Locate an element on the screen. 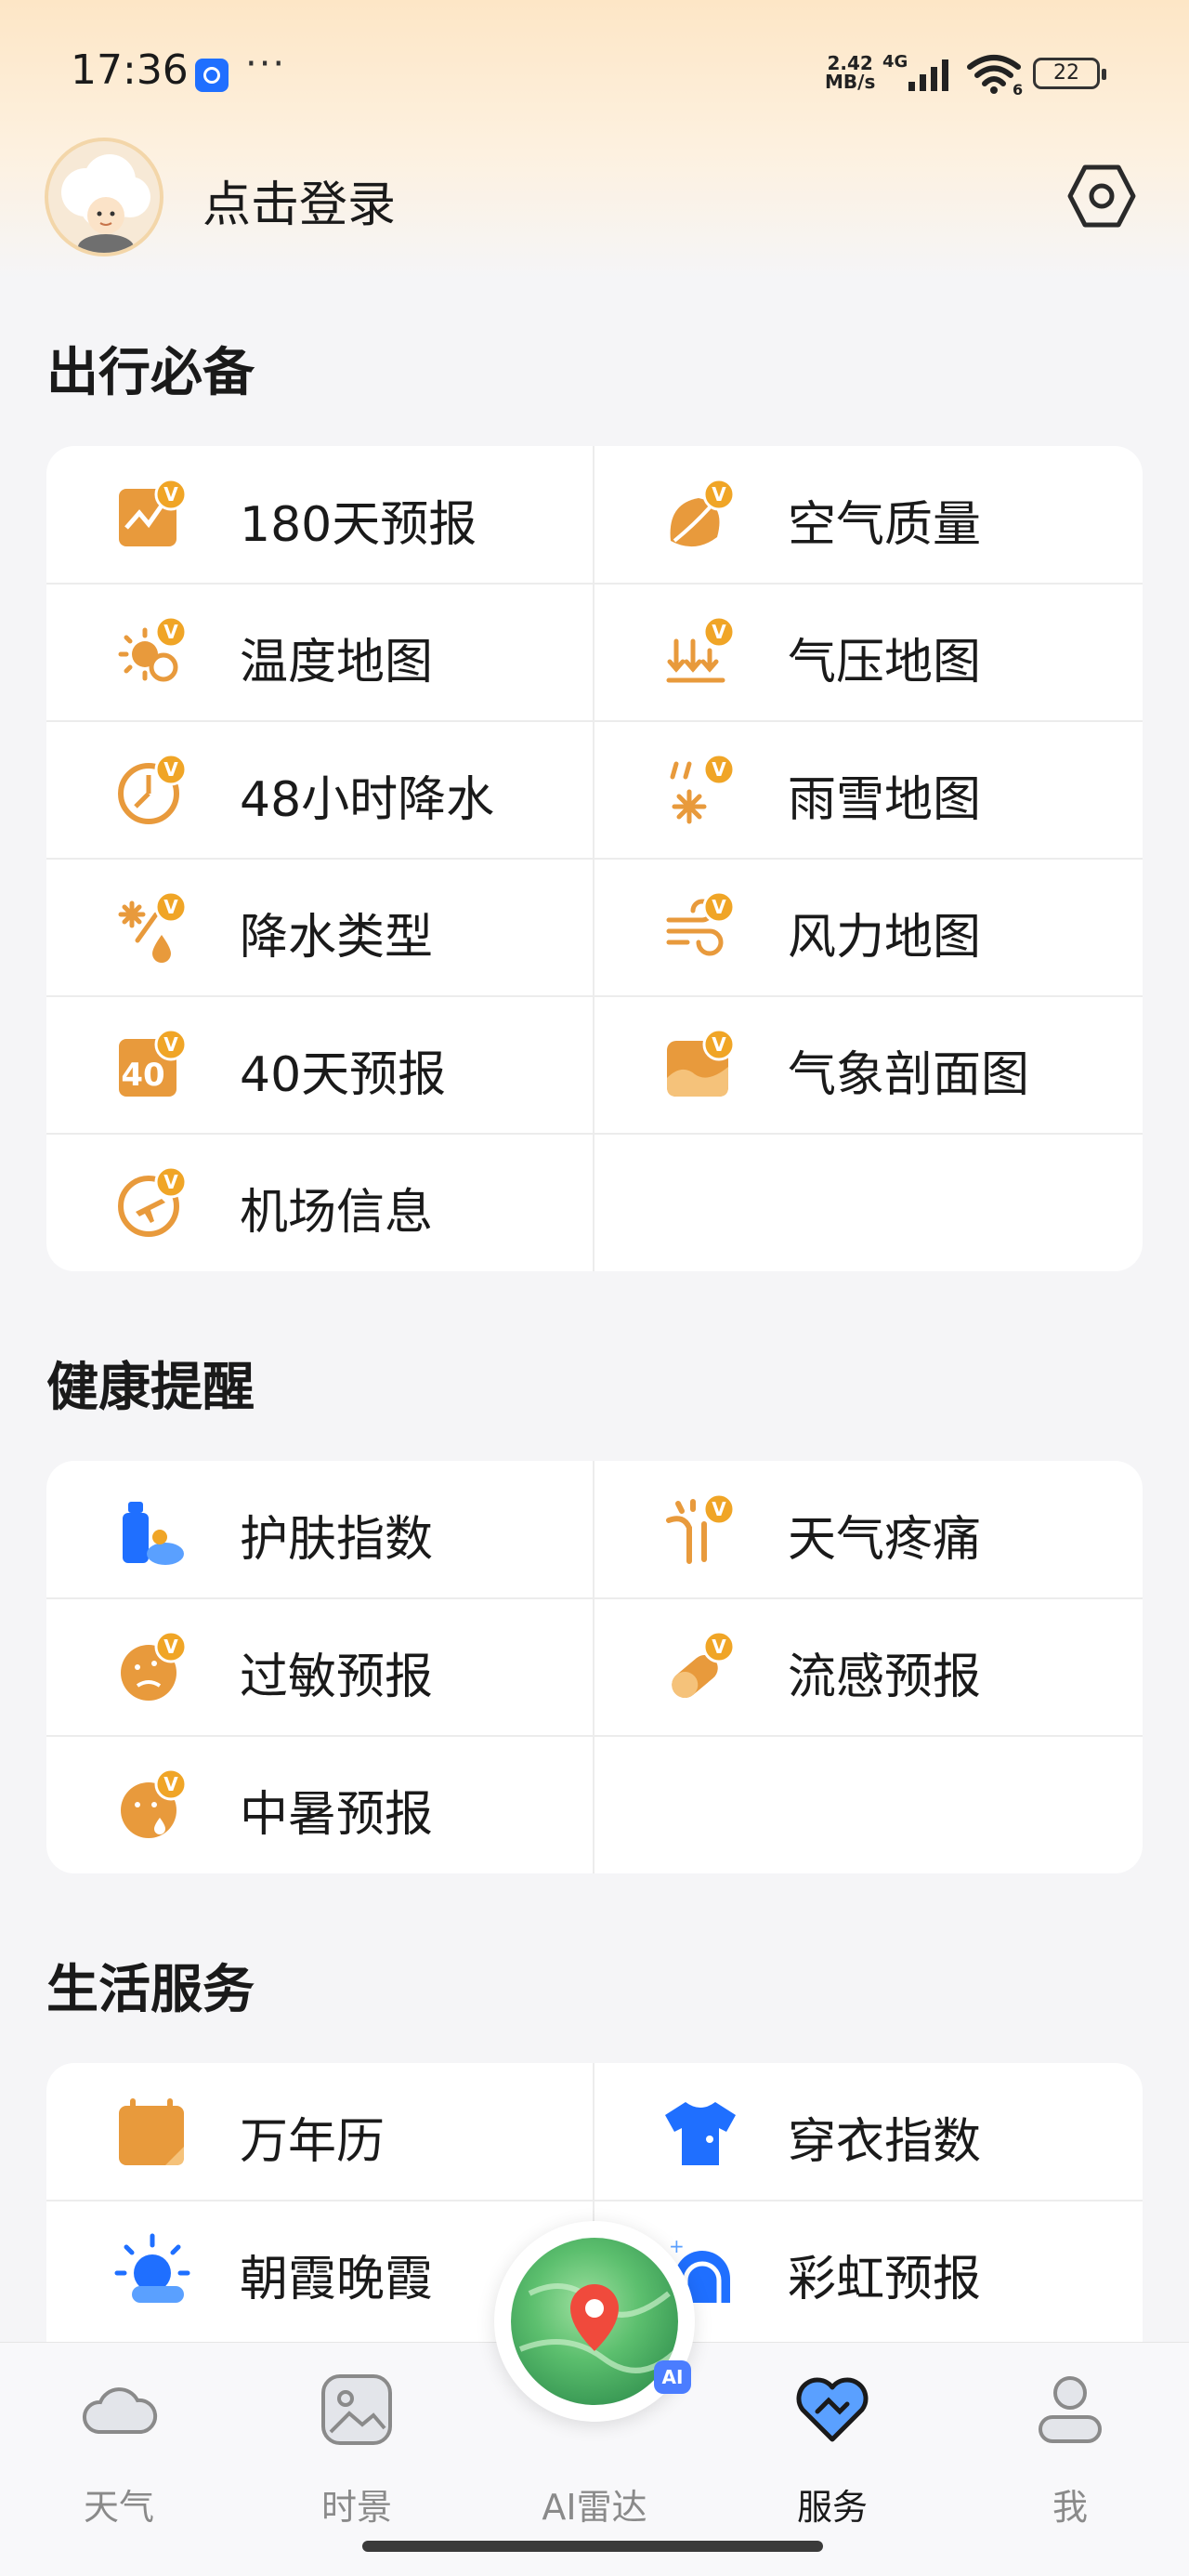  leaf-icon: V is located at coordinates (703, 512).